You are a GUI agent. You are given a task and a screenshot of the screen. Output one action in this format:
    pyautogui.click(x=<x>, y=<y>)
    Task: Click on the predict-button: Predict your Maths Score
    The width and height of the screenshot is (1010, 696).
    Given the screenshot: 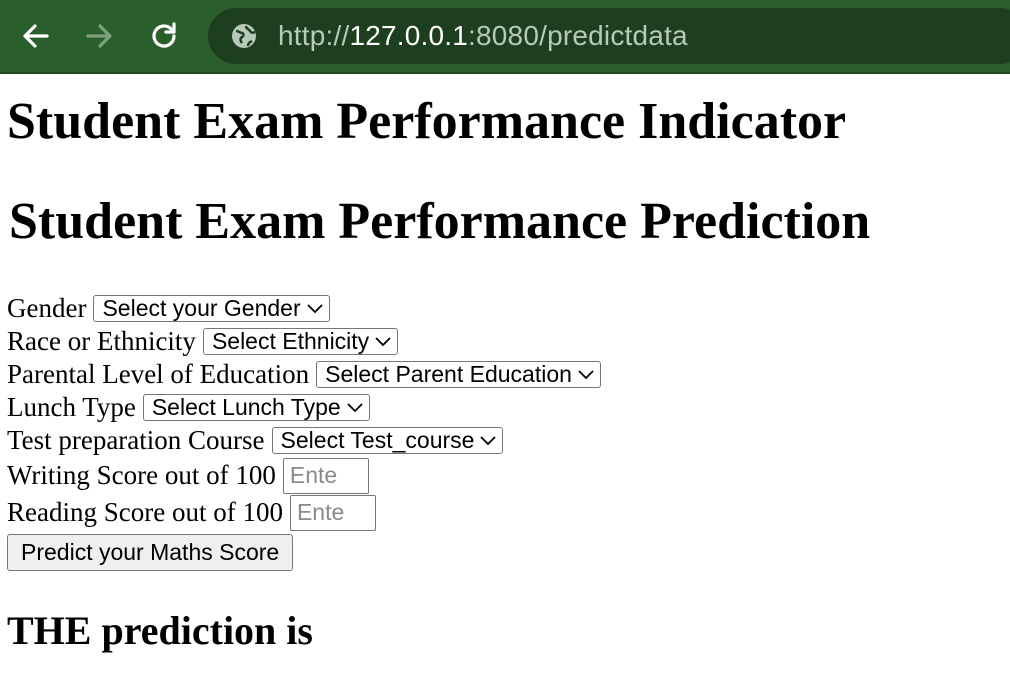 What is the action you would take?
    pyautogui.click(x=150, y=552)
    